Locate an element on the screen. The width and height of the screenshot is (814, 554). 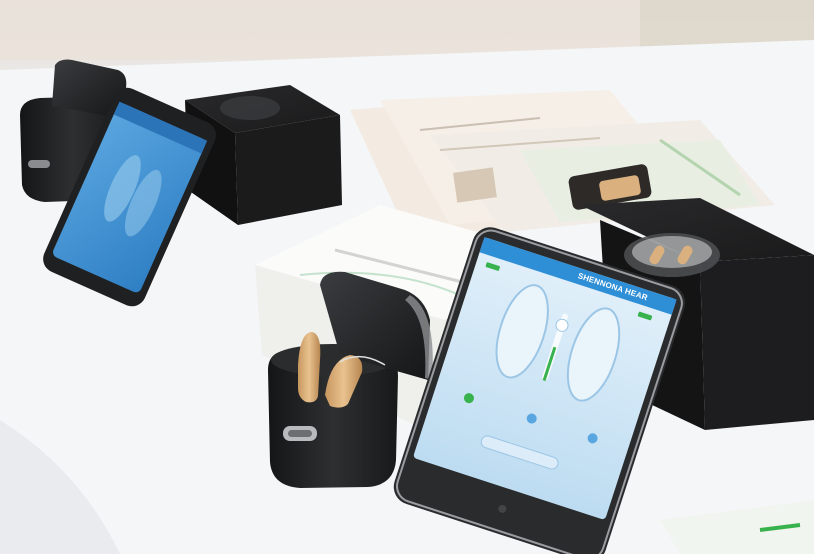
black-box-back-left is located at coordinates (263, 155).